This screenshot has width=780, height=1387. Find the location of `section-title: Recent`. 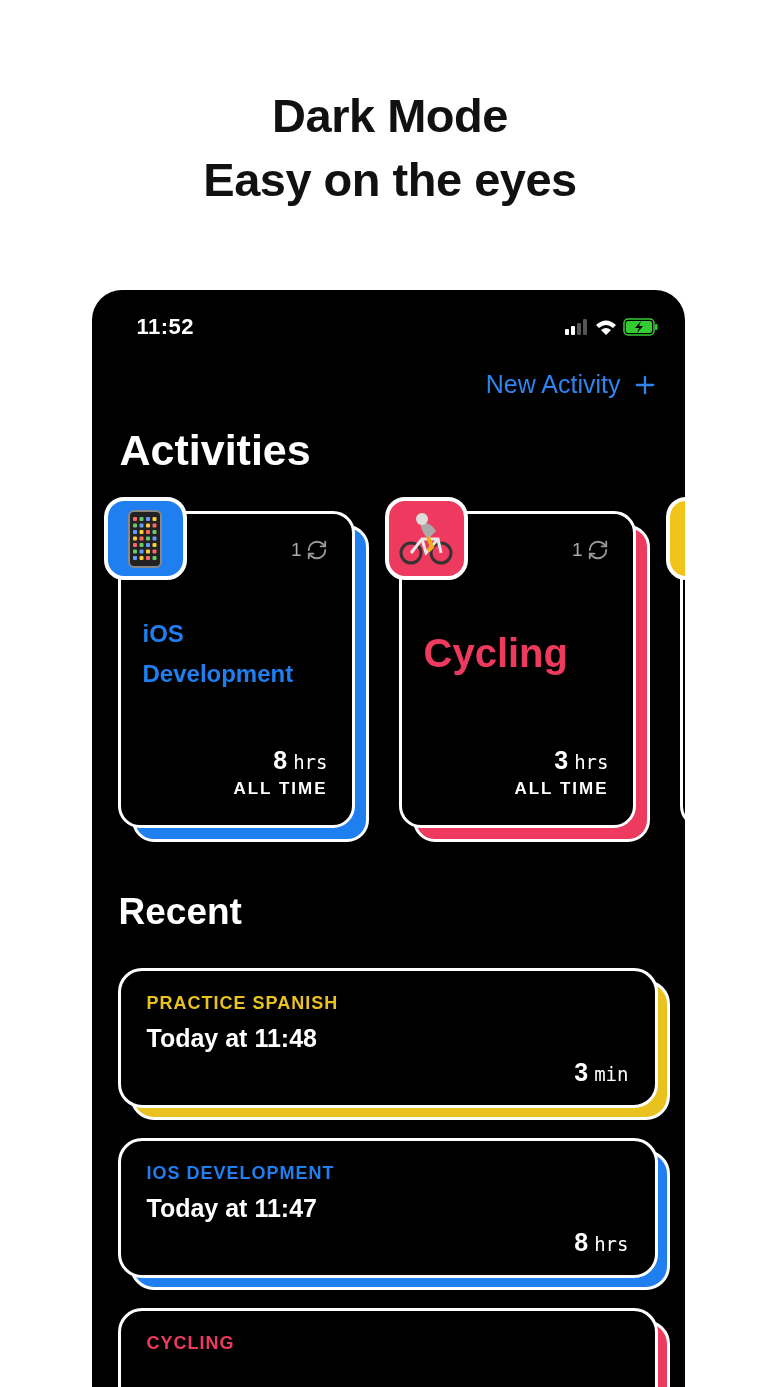

section-title: Recent is located at coordinates (180, 912).